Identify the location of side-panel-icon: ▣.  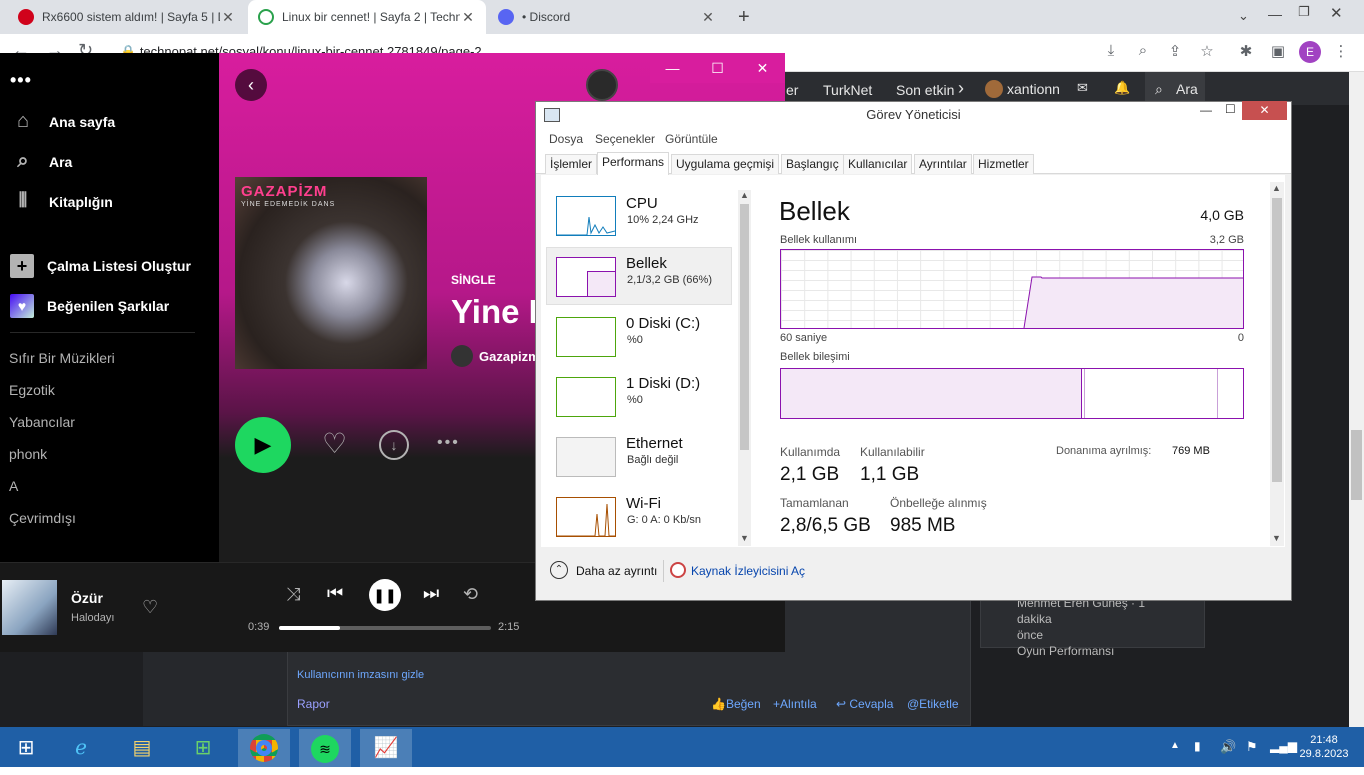
(1278, 51).